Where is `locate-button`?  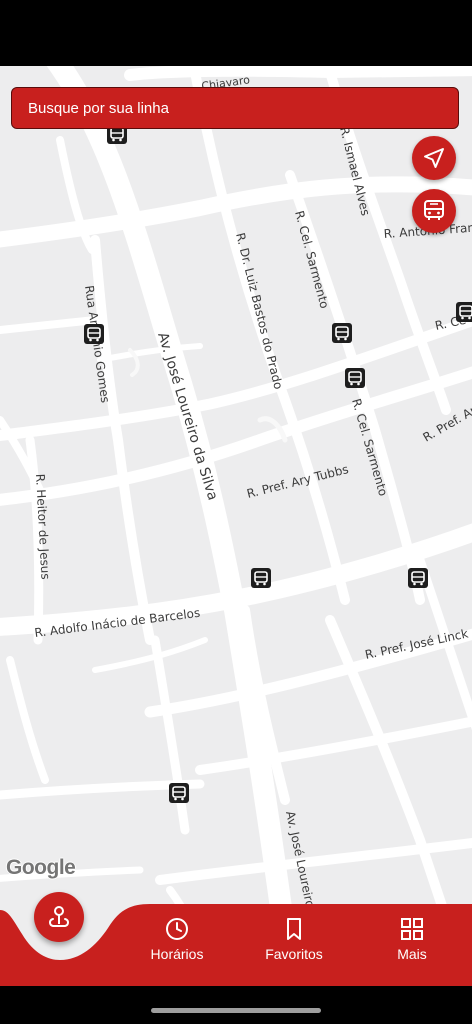 locate-button is located at coordinates (434, 158).